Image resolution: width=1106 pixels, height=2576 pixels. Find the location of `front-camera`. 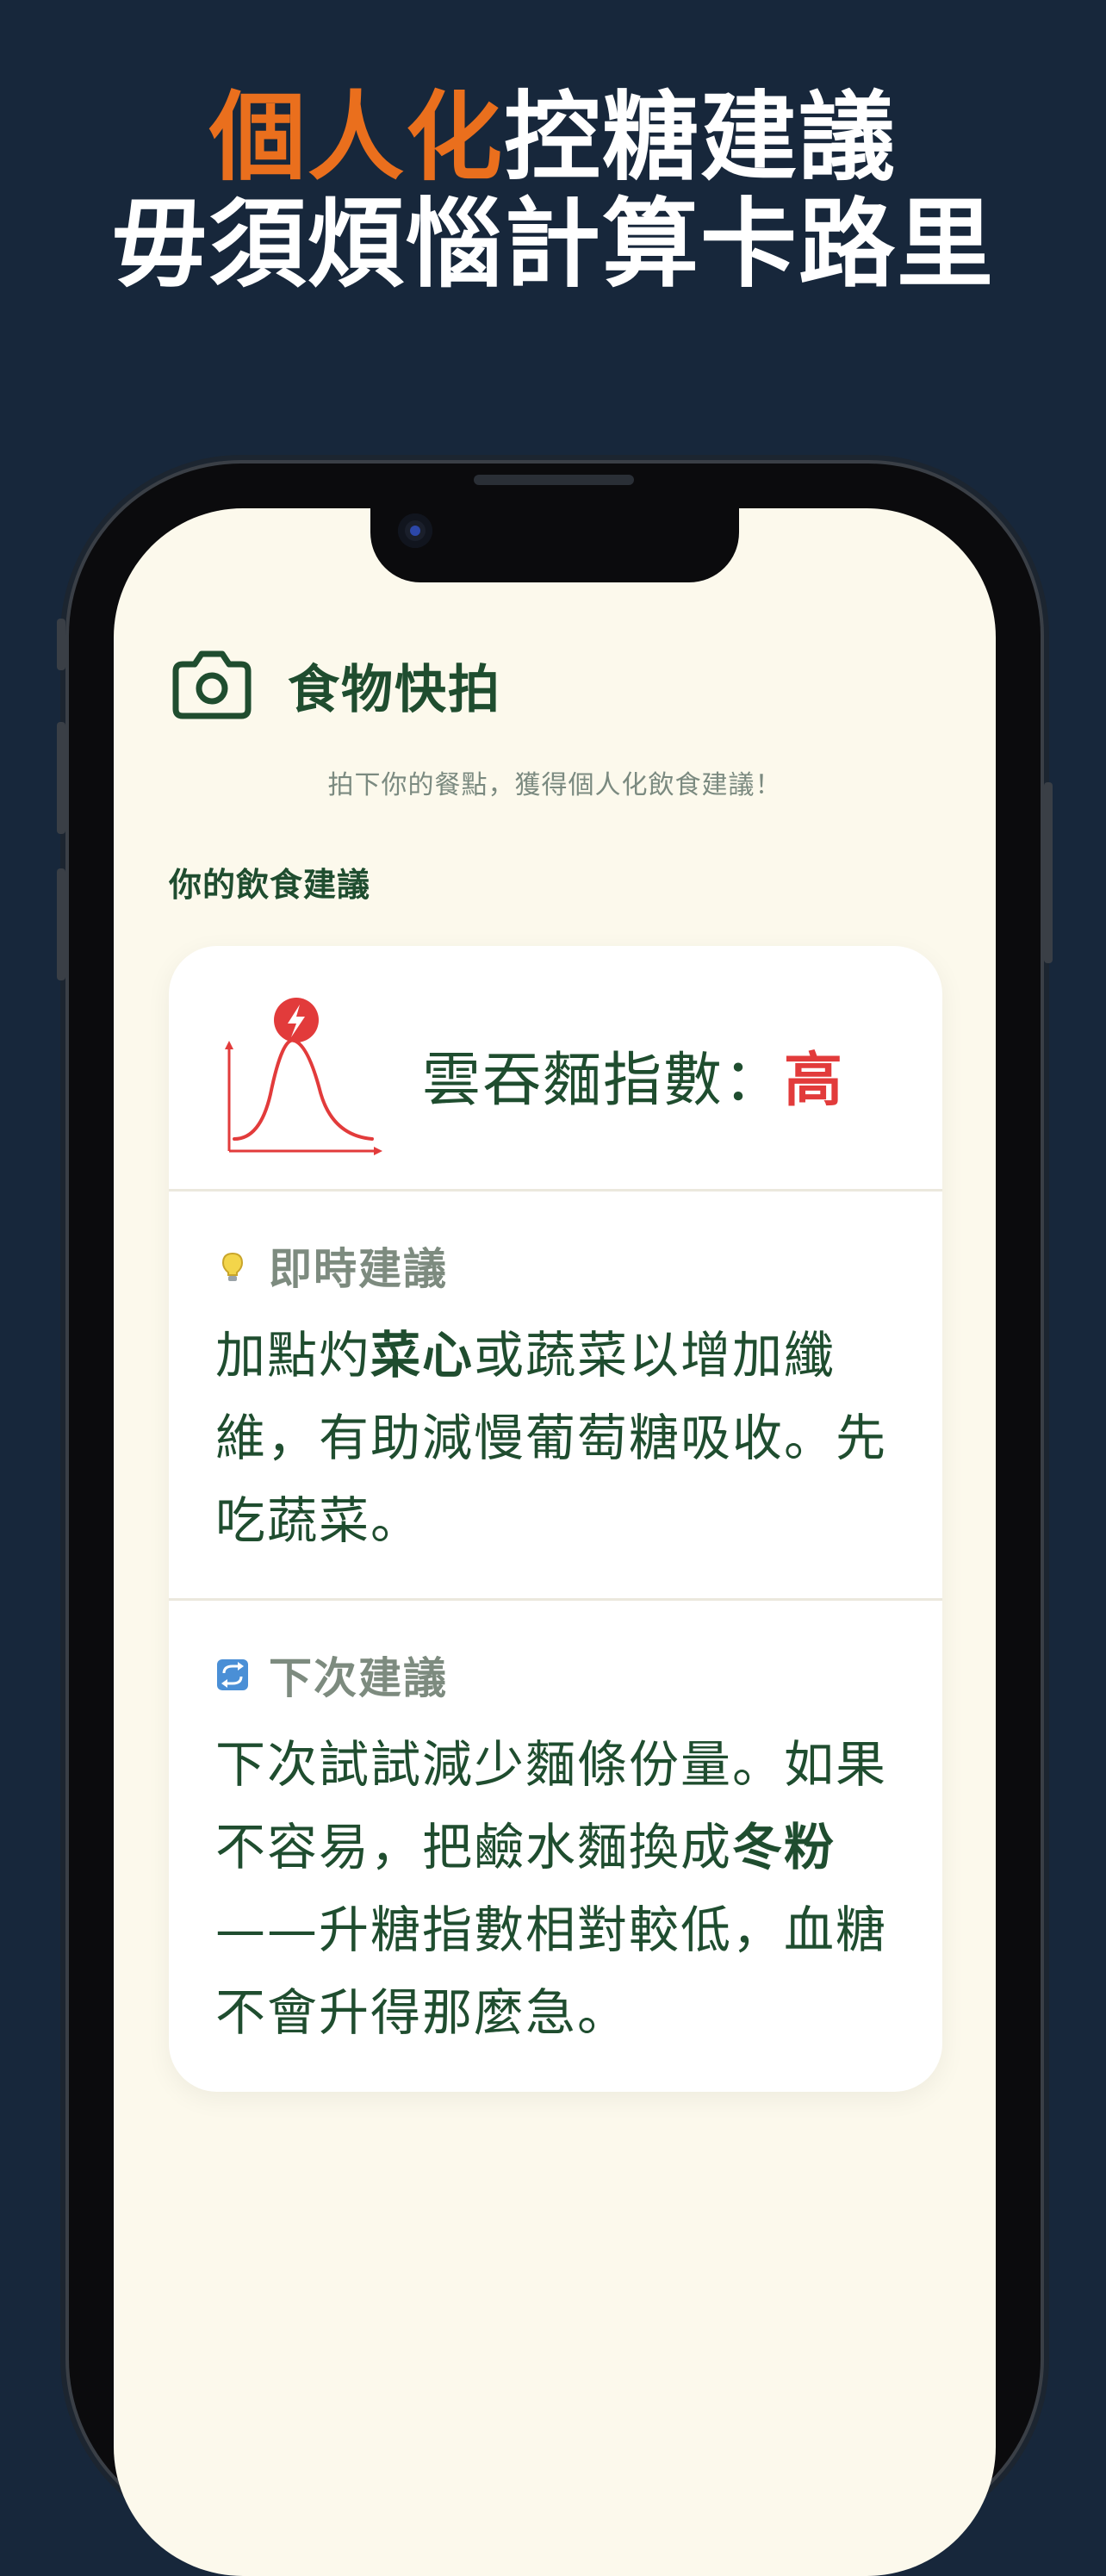

front-camera is located at coordinates (415, 531).